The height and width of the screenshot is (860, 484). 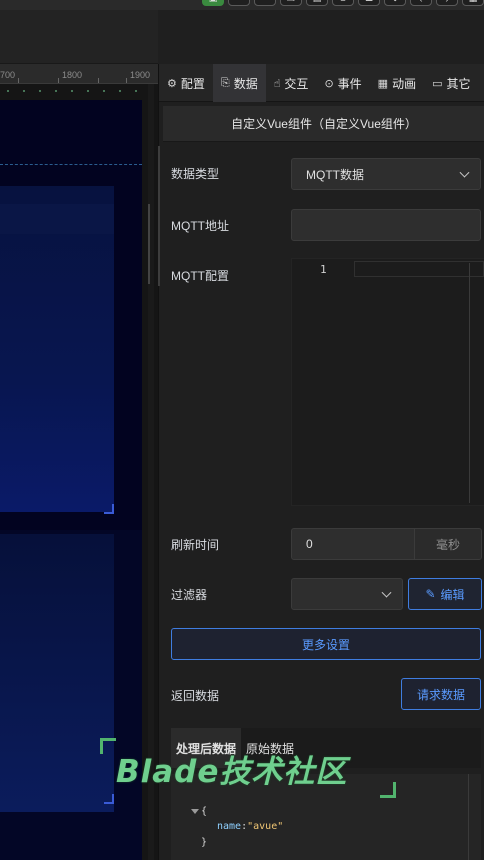 What do you see at coordinates (195, 545) in the screenshot?
I see `refresh-label: 刷新时间` at bounding box center [195, 545].